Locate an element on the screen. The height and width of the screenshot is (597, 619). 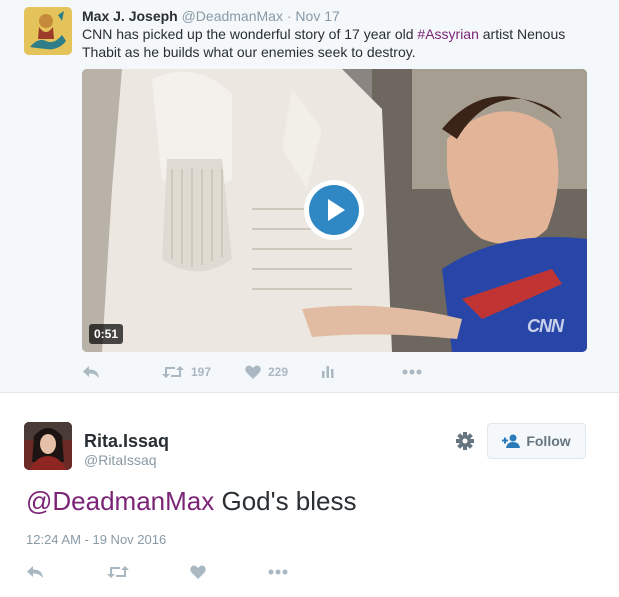
like-count: 229 is located at coordinates (278, 372).